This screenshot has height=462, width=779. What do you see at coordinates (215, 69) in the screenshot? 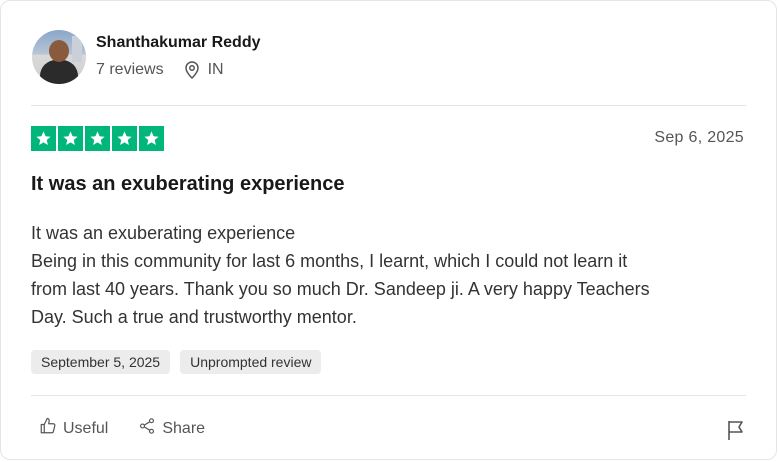
I see `reviewer-location: IN` at bounding box center [215, 69].